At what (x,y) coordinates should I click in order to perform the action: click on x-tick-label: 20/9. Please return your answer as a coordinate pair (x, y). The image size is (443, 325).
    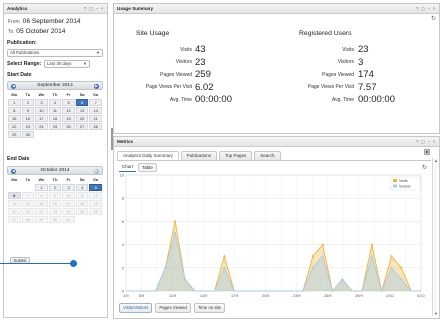
    Looking at the image, I should click on (265, 296).